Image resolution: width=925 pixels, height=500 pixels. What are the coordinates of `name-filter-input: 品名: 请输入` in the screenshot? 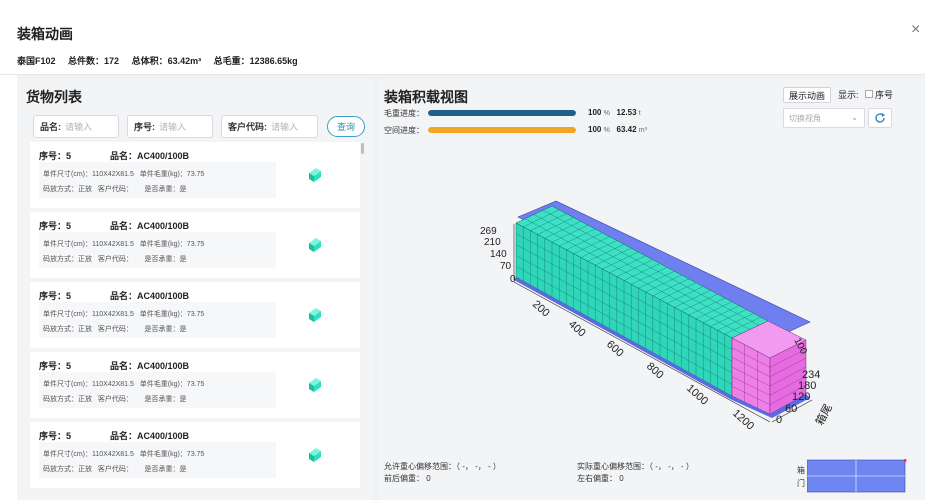 It's located at (76, 126).